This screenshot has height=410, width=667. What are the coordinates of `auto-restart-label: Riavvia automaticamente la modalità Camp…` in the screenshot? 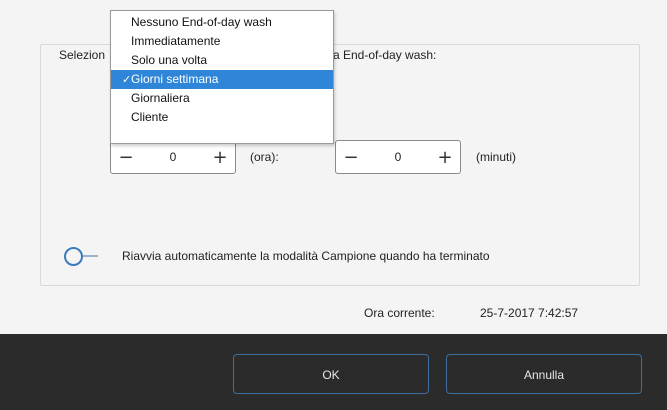 It's located at (306, 256).